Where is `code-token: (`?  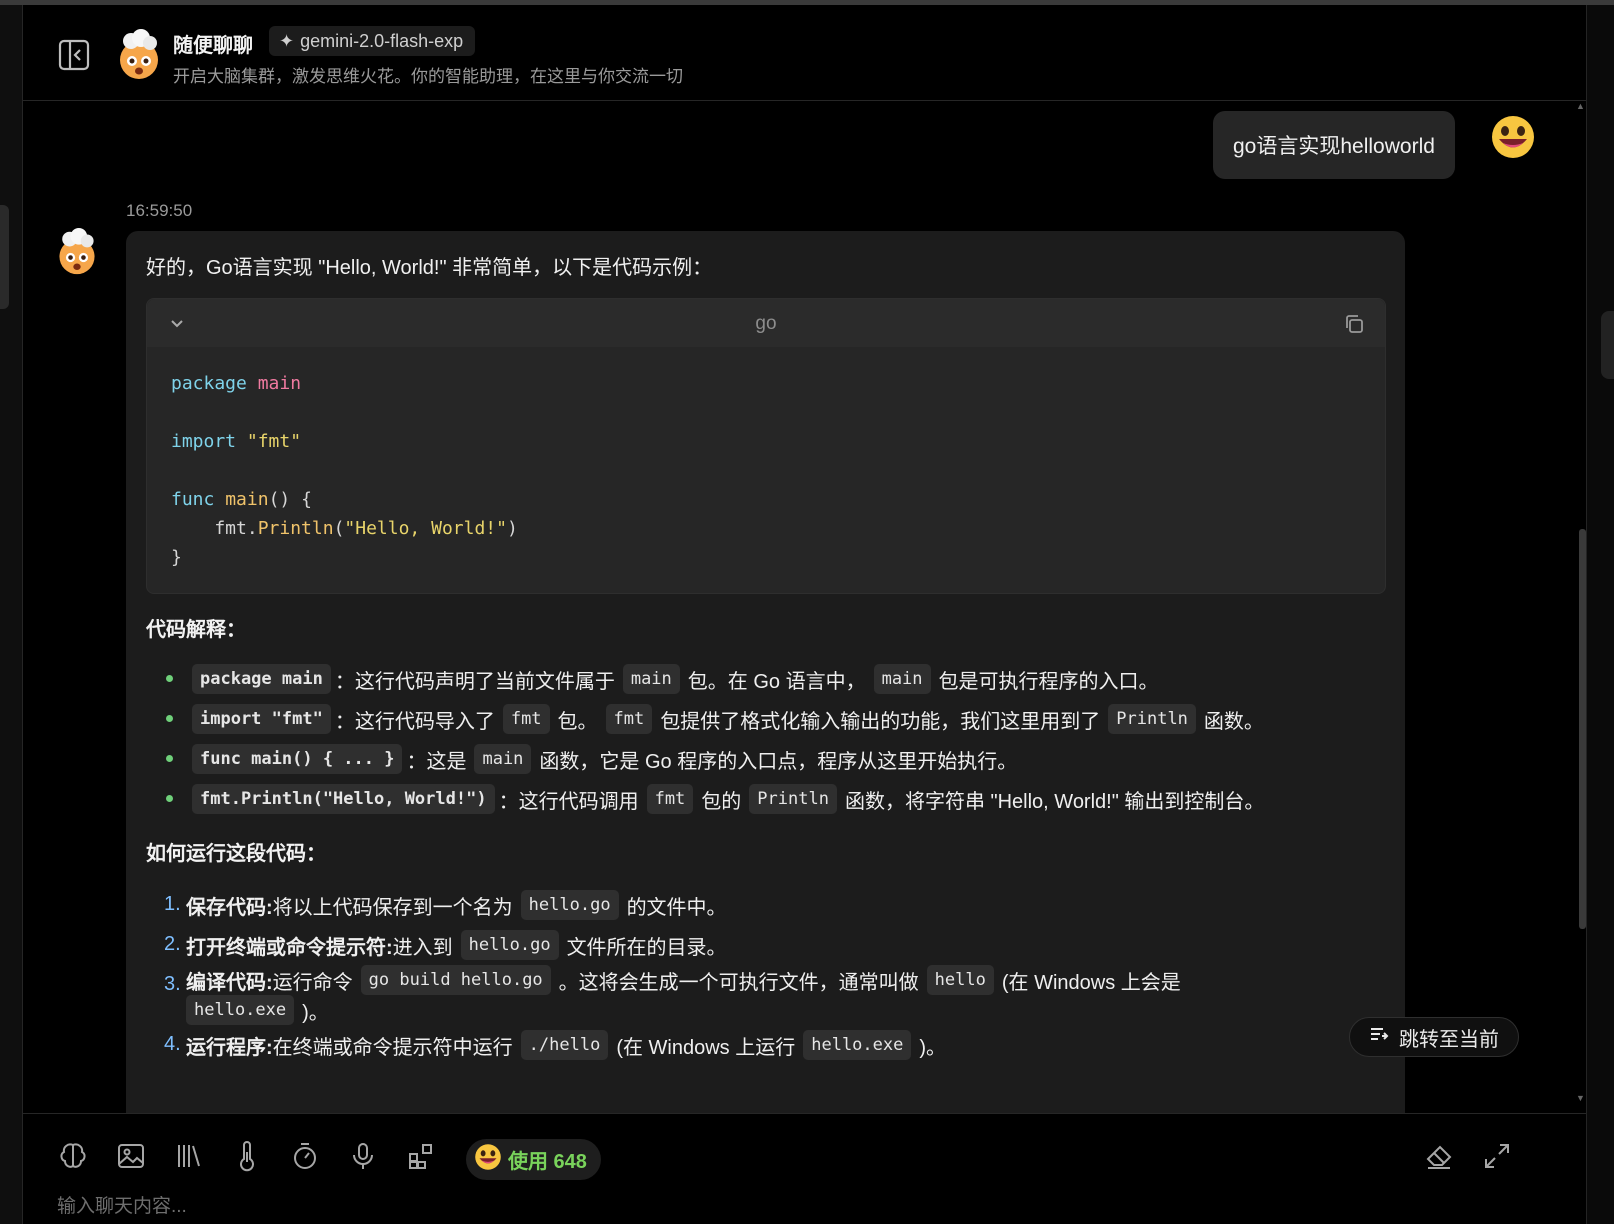
code-token: ( is located at coordinates (339, 528).